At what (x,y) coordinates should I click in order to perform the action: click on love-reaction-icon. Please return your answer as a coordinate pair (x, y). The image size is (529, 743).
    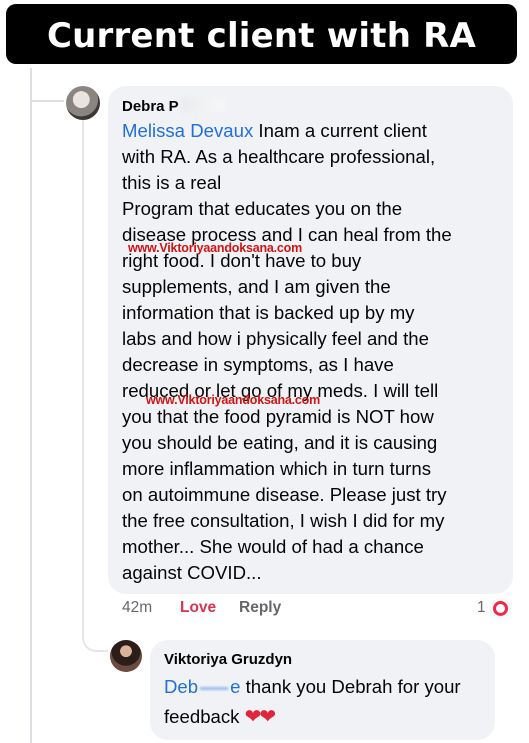
    Looking at the image, I should click on (500, 608).